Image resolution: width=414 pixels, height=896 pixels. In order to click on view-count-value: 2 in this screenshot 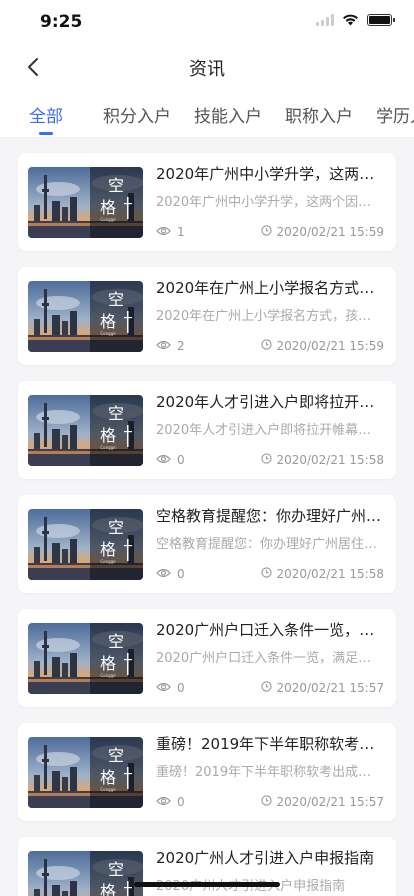, I will do `click(181, 346)`.